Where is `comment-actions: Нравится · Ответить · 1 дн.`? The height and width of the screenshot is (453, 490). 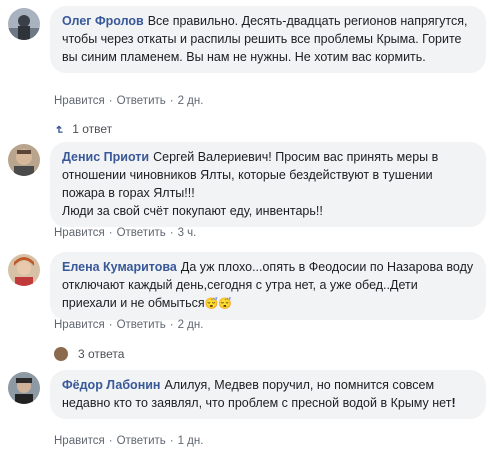 comment-actions: Нравится · Ответить · 1 дн. is located at coordinates (128, 441).